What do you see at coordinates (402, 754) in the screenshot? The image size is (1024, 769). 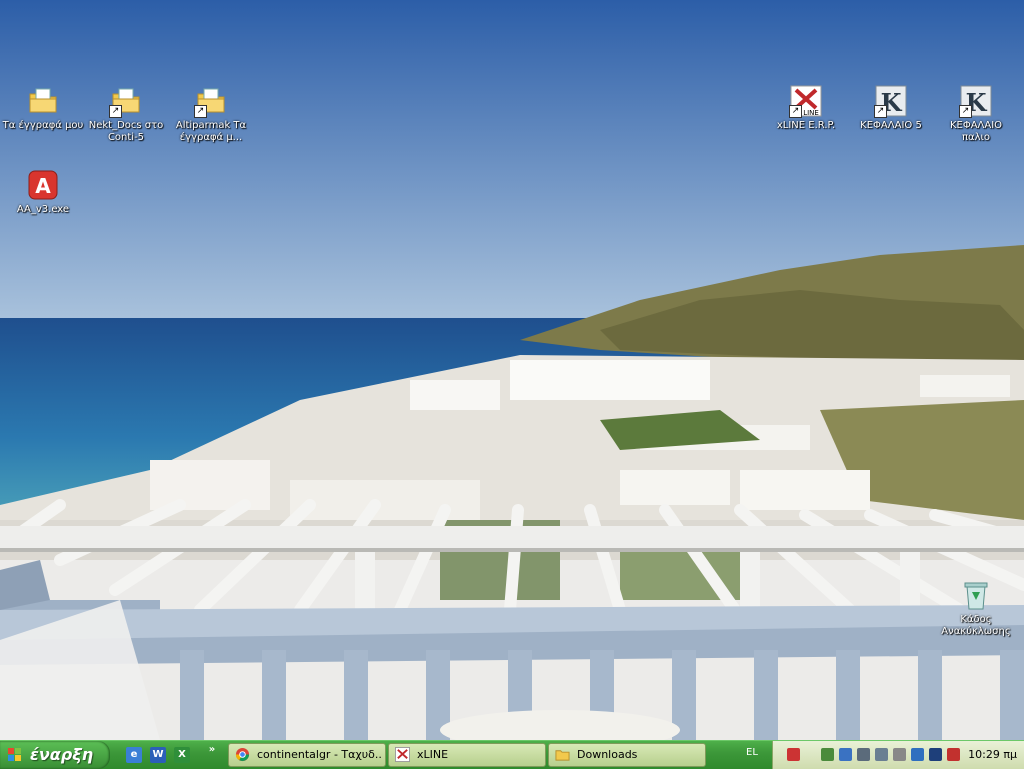 I see `xline-icon` at bounding box center [402, 754].